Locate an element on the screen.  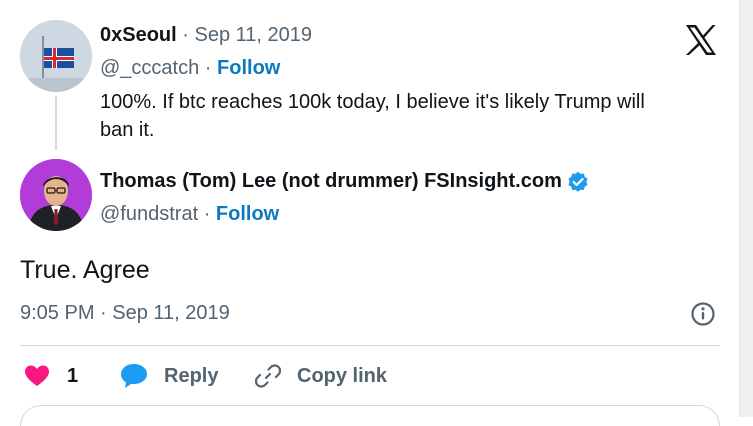
quoted-handle: @_cccatch is located at coordinates (149, 68).